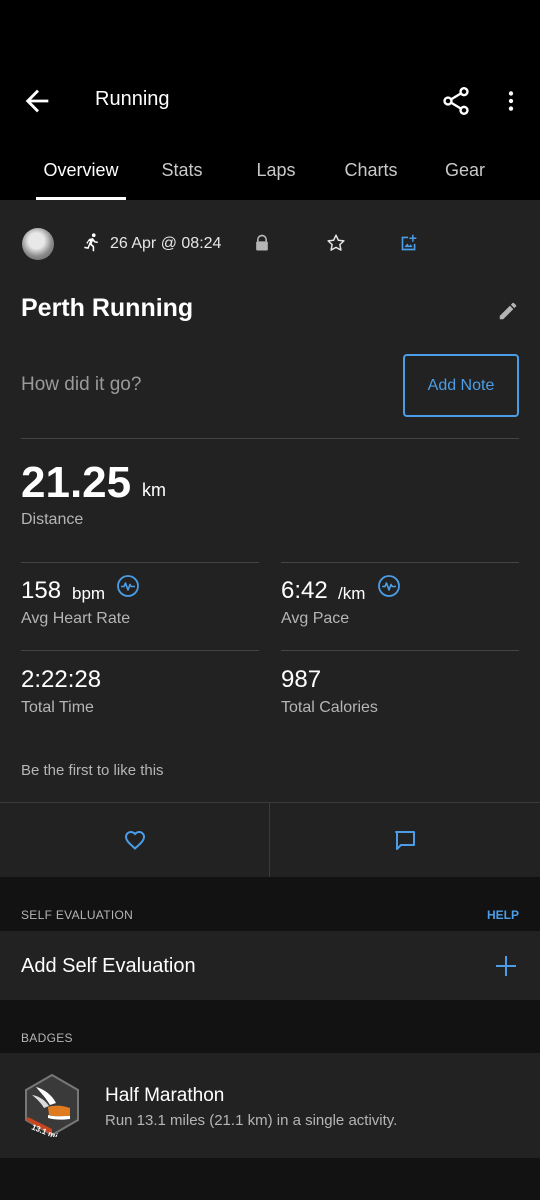 This screenshot has height=1200, width=540. What do you see at coordinates (465, 170) in the screenshot?
I see `tab-label: Gear` at bounding box center [465, 170].